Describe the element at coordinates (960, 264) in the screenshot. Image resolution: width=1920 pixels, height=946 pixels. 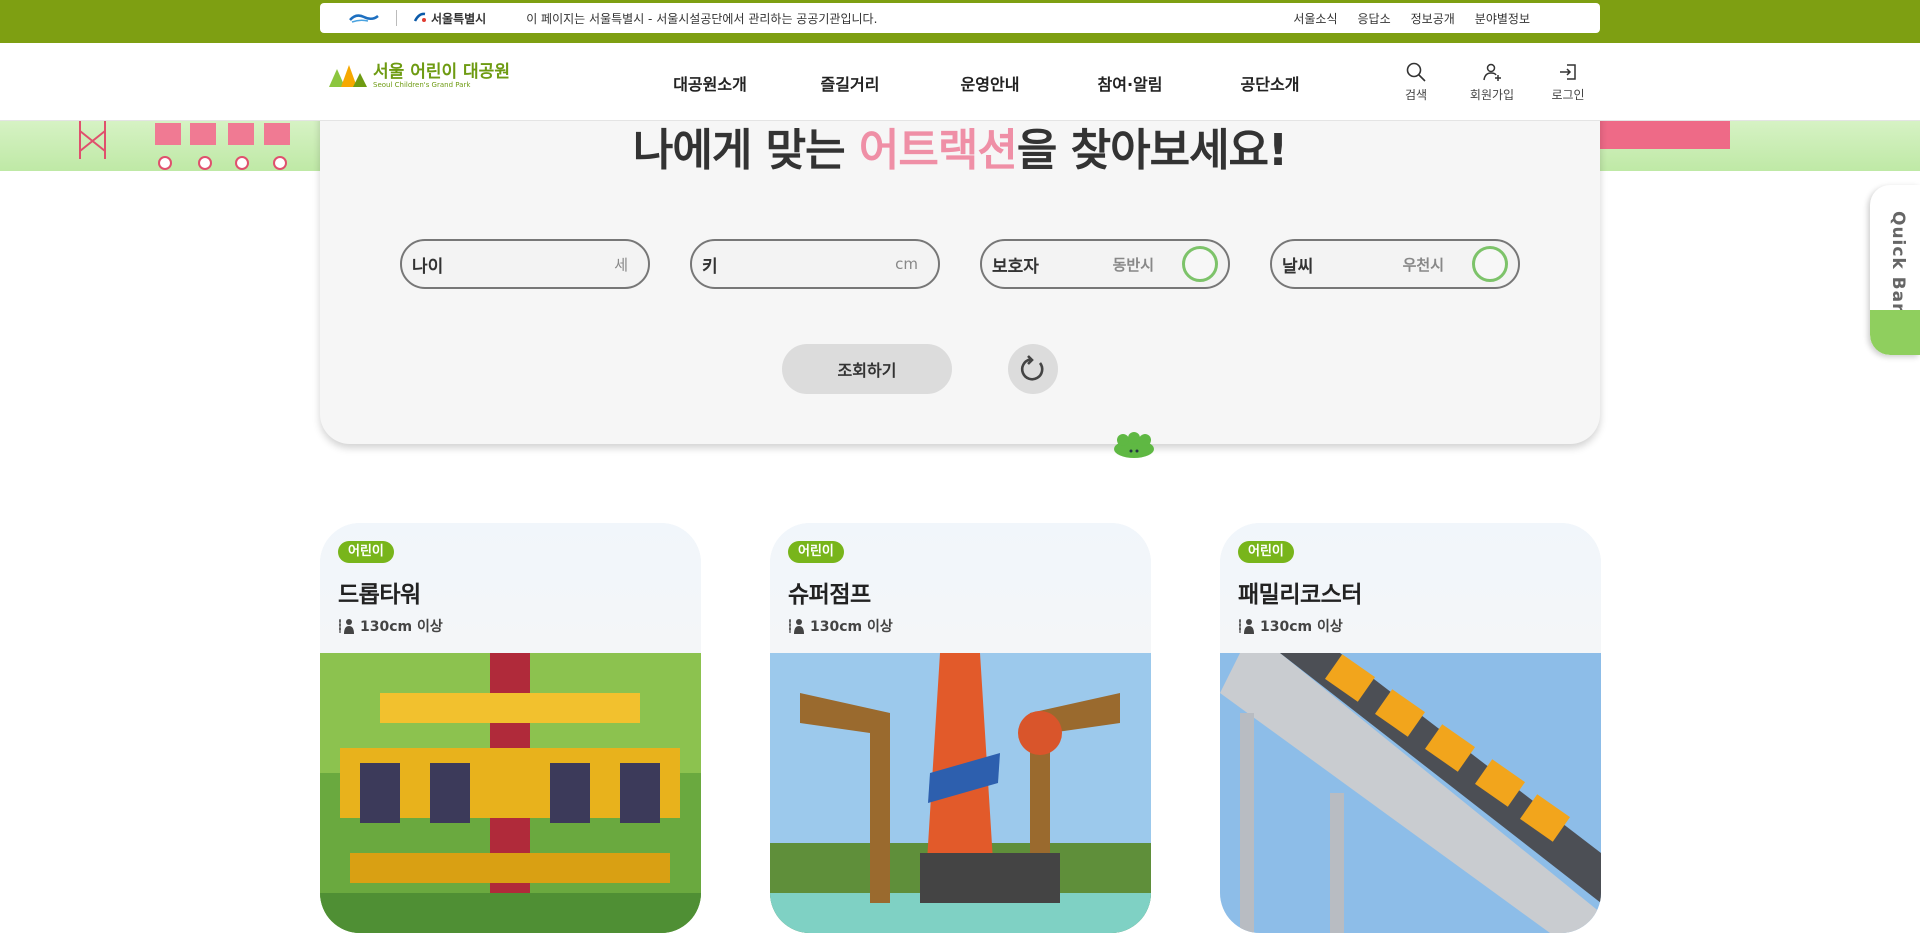
I see `finder-fields: 나이 세 키 cm 보호자 동반시 날씨 우천시` at that location.